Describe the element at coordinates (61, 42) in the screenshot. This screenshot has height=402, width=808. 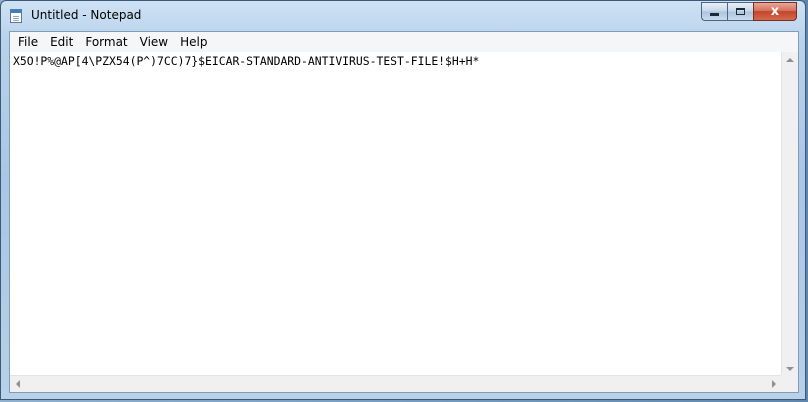
I see `menu-edit: Edit` at that location.